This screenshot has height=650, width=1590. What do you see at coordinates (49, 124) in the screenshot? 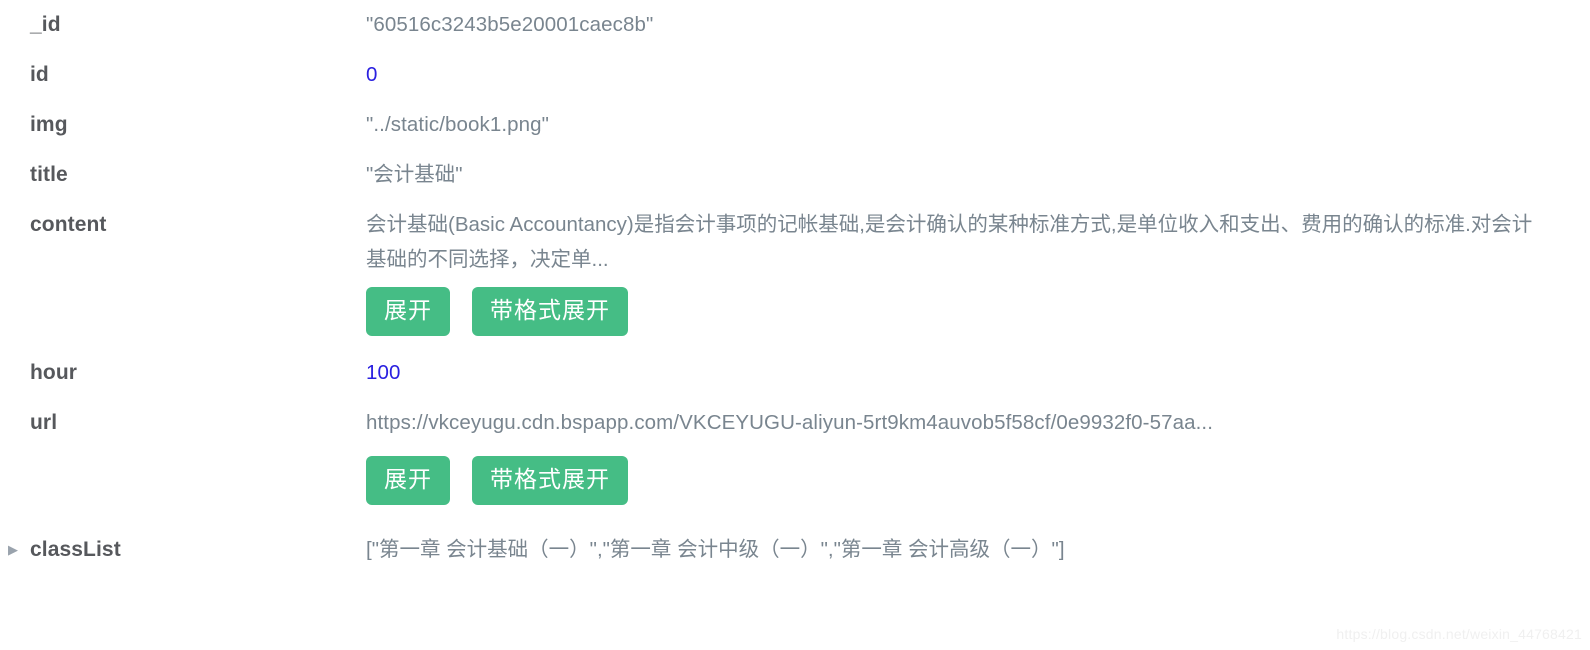
I see `property-key-label: img` at bounding box center [49, 124].